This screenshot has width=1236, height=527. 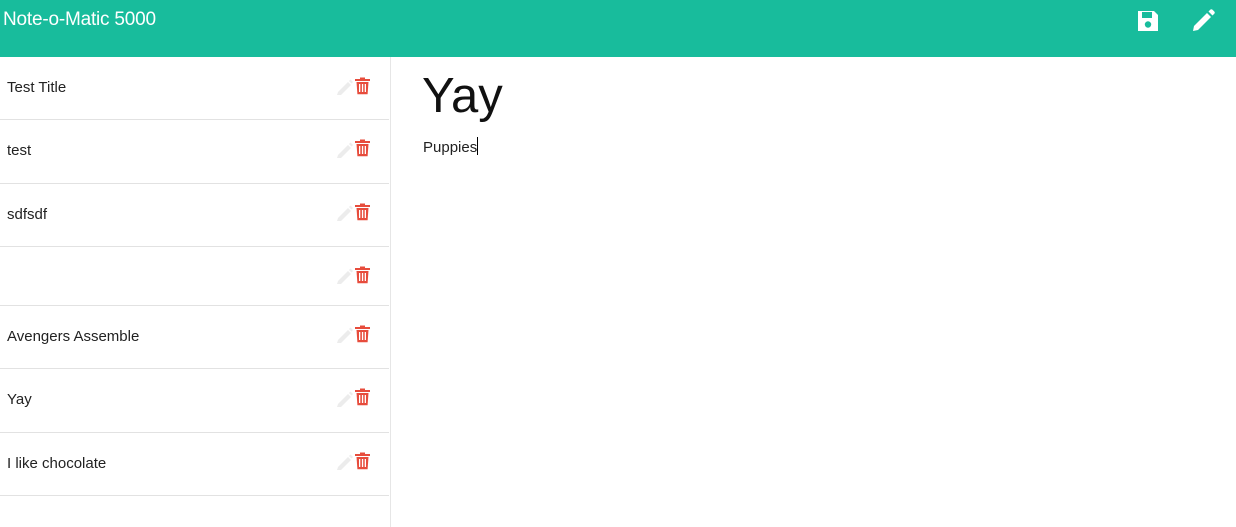 I want to click on app-brand: Note-o-Matic 5000, so click(x=79, y=20).